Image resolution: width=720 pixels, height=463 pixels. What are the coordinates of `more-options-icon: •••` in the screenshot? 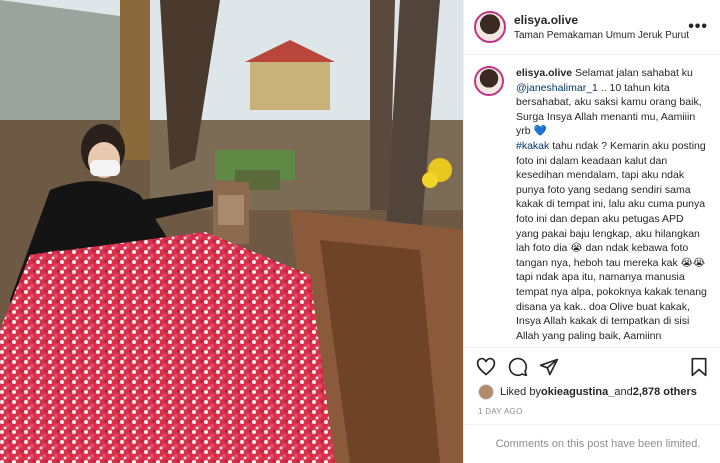 It's located at (698, 27).